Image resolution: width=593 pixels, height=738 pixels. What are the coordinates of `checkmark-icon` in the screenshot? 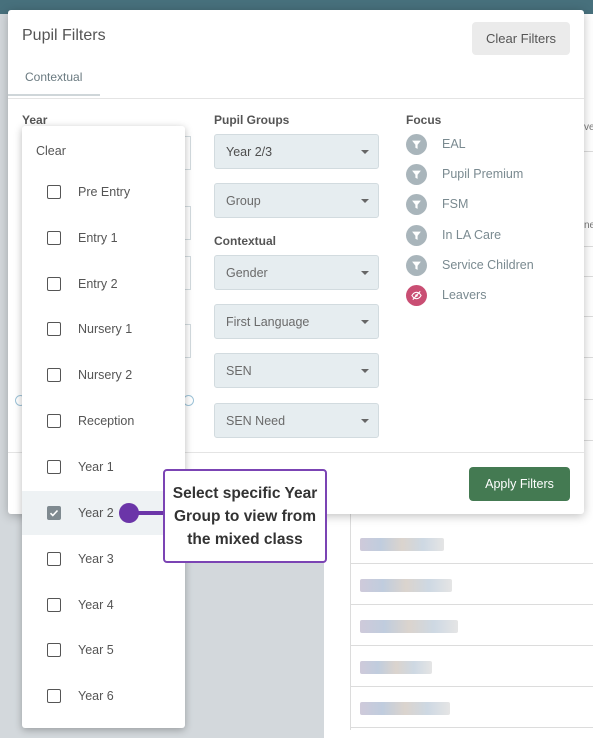 It's located at (54, 513).